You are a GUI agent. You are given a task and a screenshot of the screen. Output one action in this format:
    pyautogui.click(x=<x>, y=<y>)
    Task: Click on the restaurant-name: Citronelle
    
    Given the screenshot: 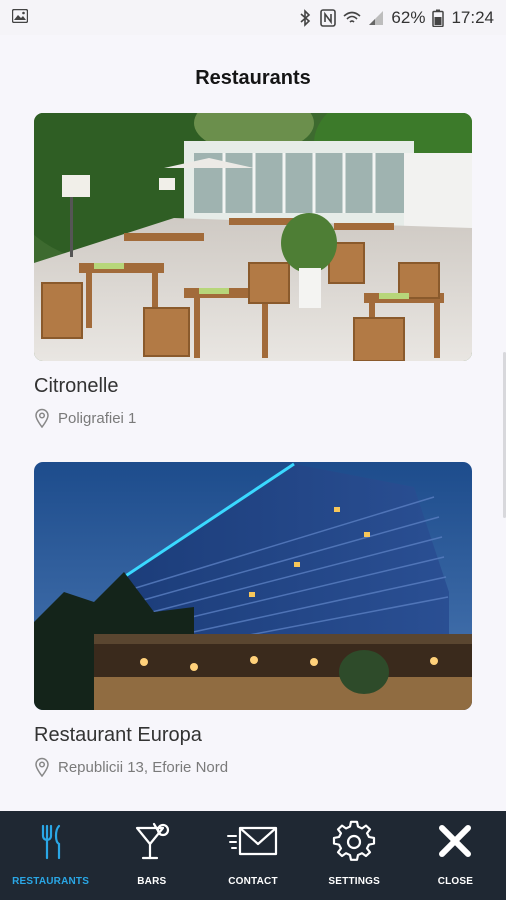 What is the action you would take?
    pyautogui.click(x=253, y=386)
    